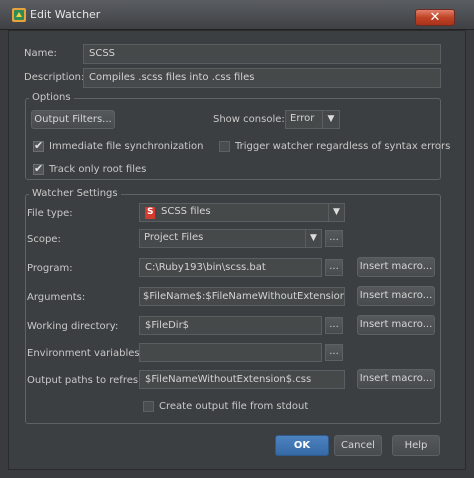 The image size is (474, 478). Describe the element at coordinates (148, 406) in the screenshot. I see `create-output-checkbox` at that location.